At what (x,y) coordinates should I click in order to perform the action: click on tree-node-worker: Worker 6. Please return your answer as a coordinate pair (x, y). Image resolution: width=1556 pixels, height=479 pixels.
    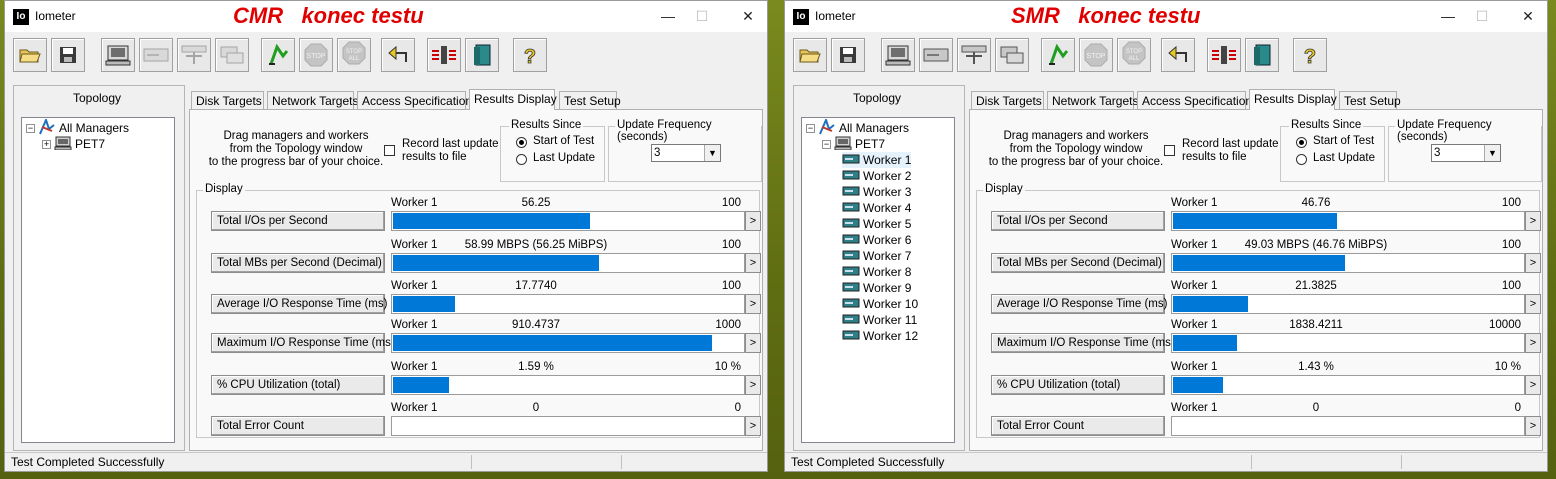
    Looking at the image, I should click on (876, 240).